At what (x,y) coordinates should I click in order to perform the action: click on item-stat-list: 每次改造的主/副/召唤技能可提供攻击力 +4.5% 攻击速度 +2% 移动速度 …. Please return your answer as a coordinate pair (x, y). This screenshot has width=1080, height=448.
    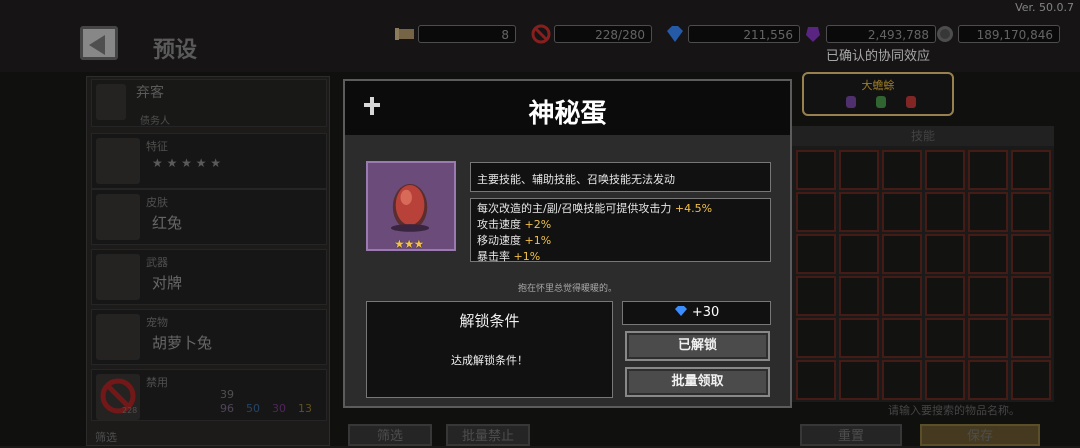
    Looking at the image, I should click on (620, 230).